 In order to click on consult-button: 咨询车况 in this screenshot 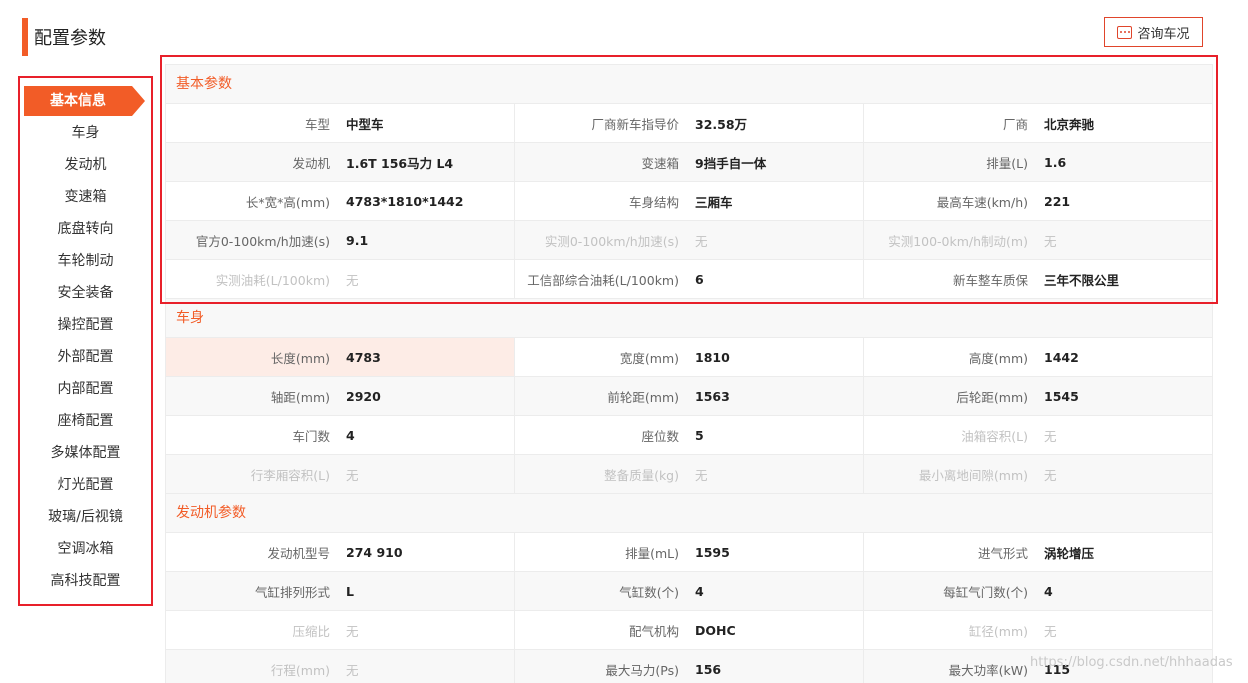, I will do `click(1153, 32)`.